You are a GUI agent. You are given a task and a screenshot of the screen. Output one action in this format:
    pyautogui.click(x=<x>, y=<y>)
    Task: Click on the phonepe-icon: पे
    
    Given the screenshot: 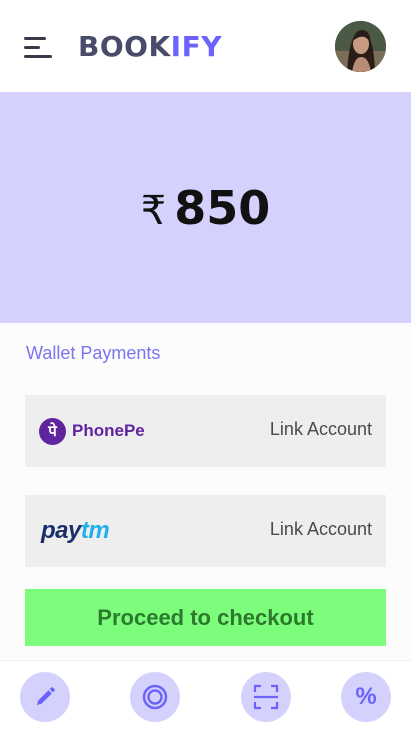 What is the action you would take?
    pyautogui.click(x=52, y=431)
    